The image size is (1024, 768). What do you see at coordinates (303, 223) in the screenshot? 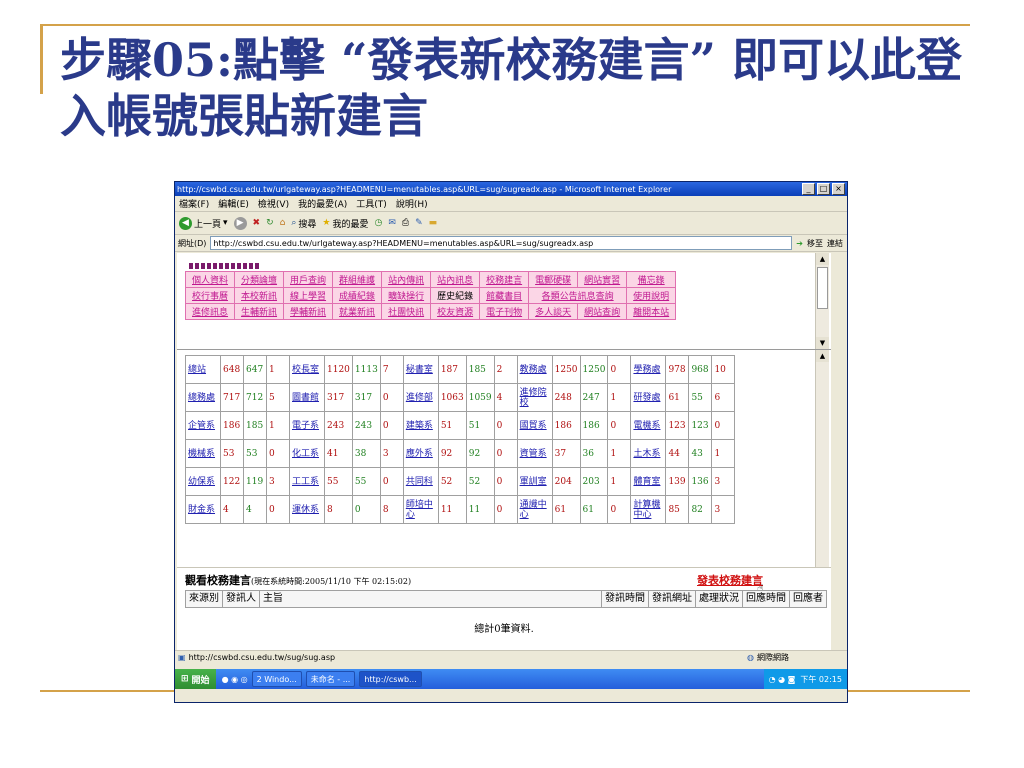
I see `search-button: ⌕ 搜尋` at bounding box center [303, 223].